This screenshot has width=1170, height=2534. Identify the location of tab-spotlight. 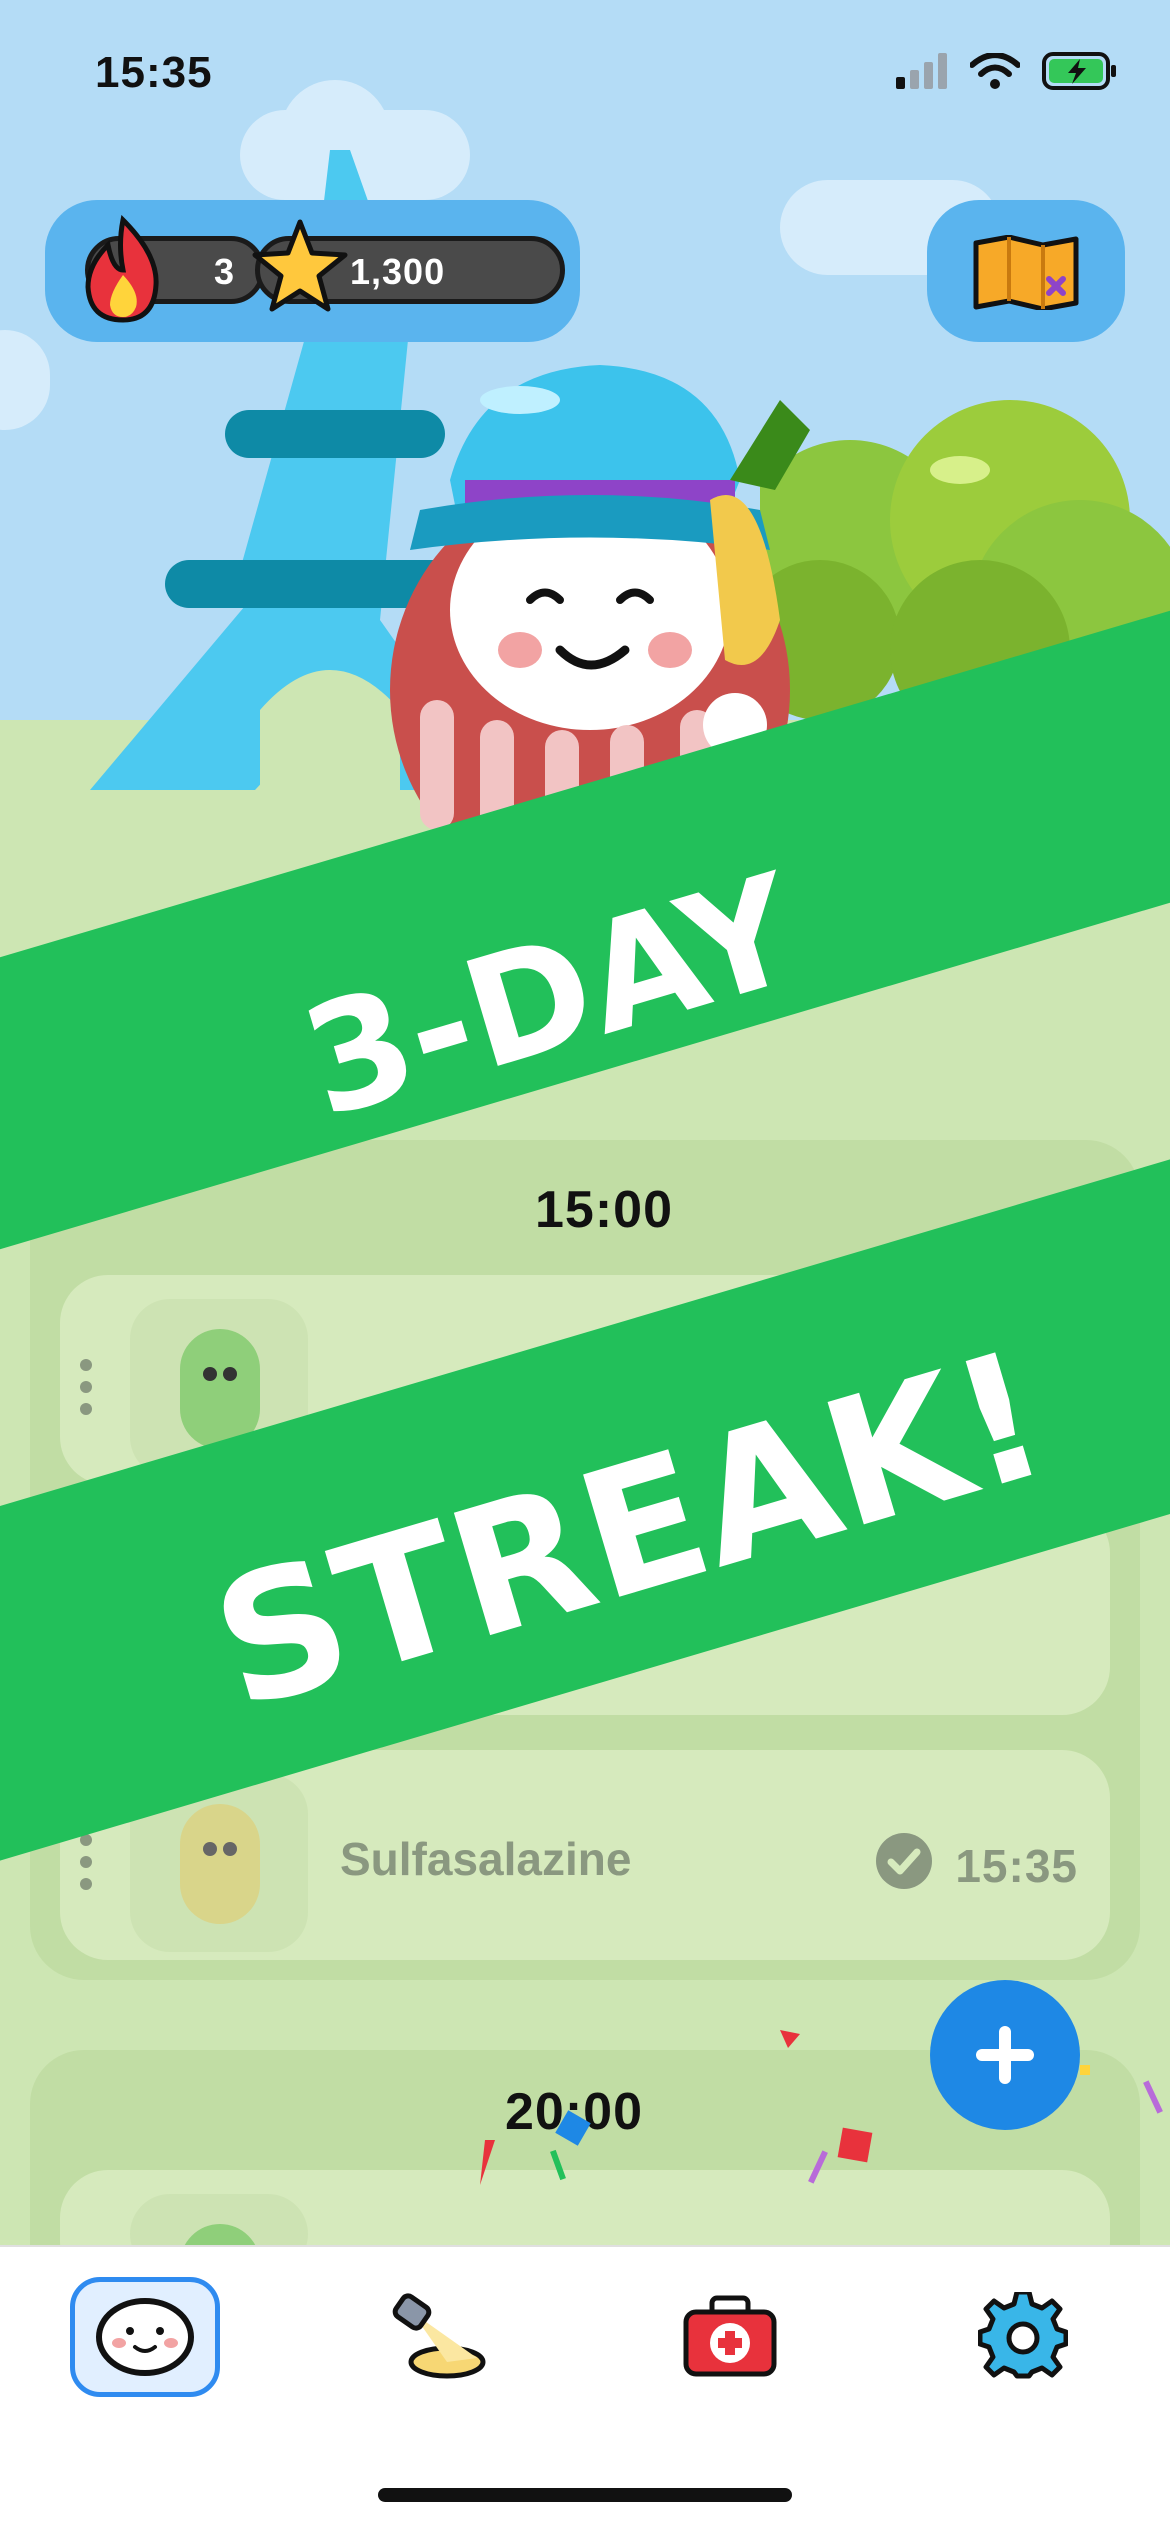
(437, 2337).